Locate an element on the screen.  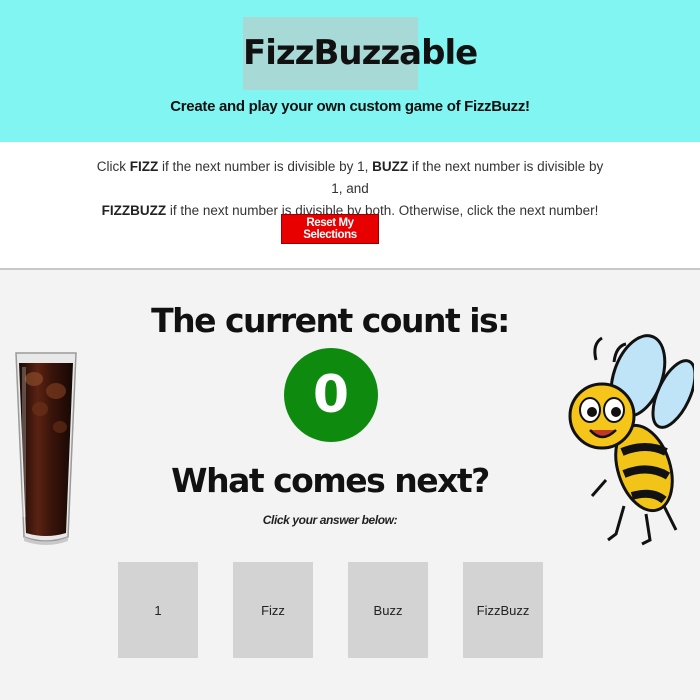
current-count-badge: 0 is located at coordinates (331, 395).